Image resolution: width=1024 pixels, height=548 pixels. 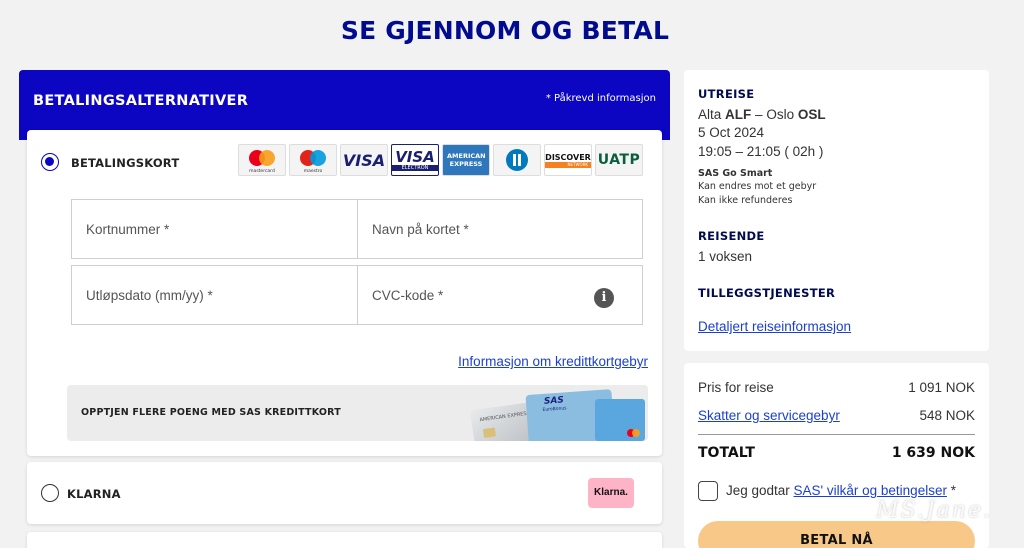 What do you see at coordinates (726, 94) in the screenshot?
I see `outbound-heading: UTREISE` at bounding box center [726, 94].